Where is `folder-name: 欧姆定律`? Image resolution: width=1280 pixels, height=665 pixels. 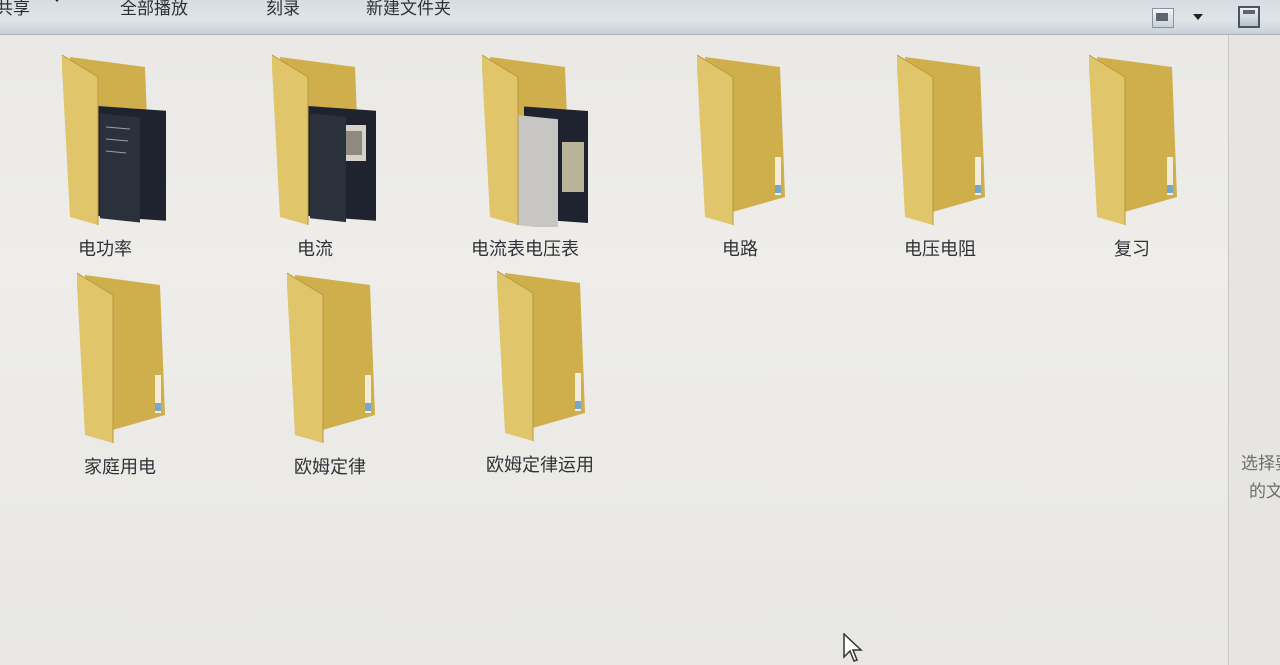
folder-name: 欧姆定律 is located at coordinates (330, 467).